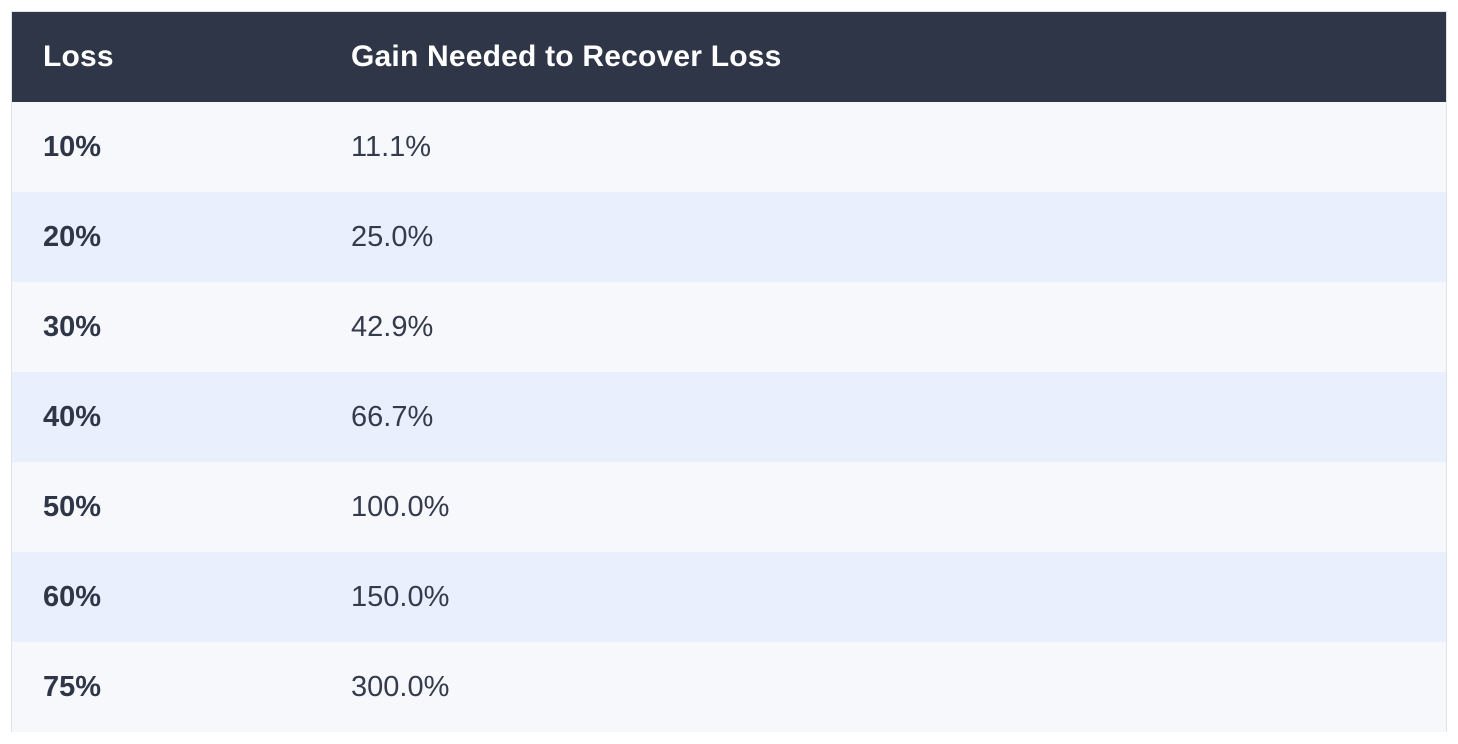 Image resolution: width=1458 pixels, height=744 pixels. Describe the element at coordinates (72, 686) in the screenshot. I see `loss-cell: 75%` at that location.